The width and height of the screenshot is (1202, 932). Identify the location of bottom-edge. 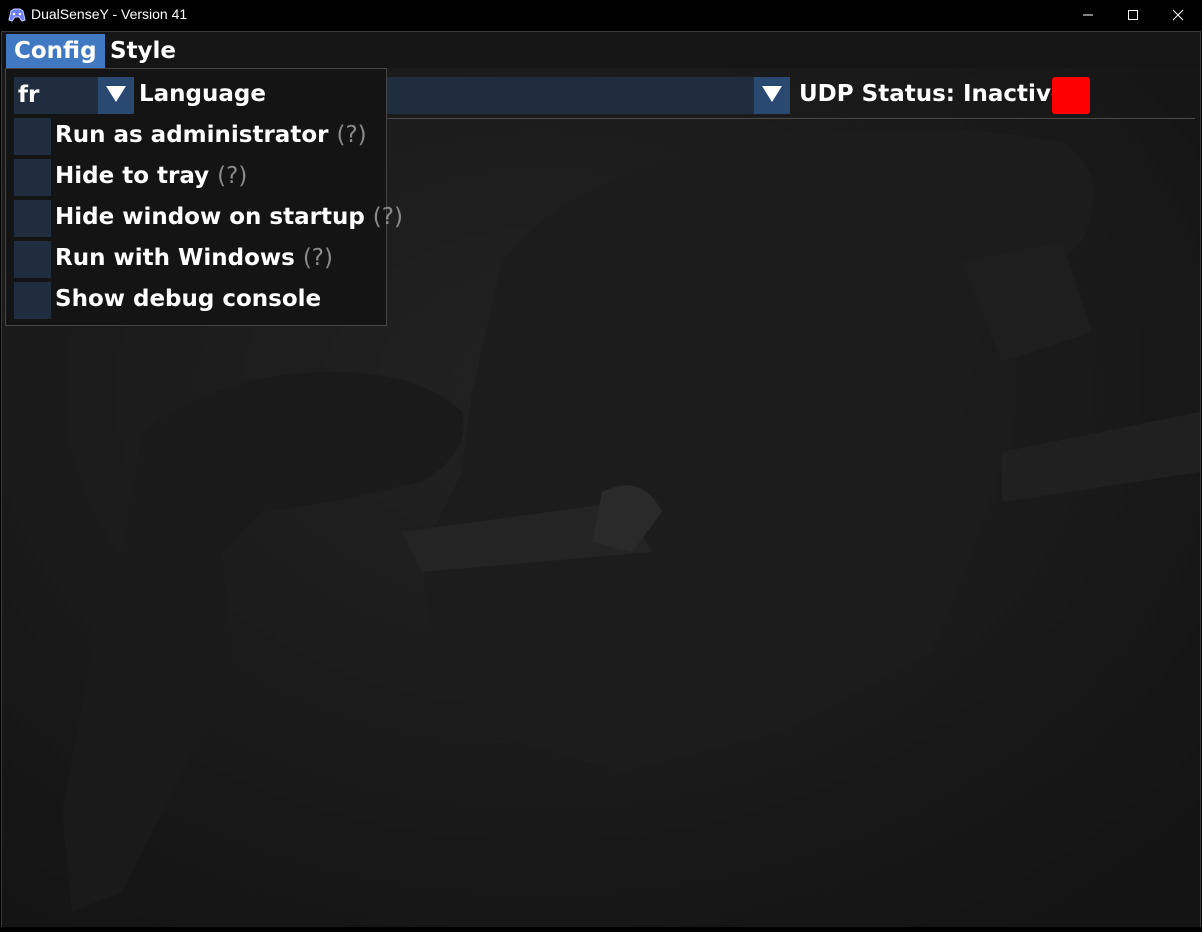
(601, 929).